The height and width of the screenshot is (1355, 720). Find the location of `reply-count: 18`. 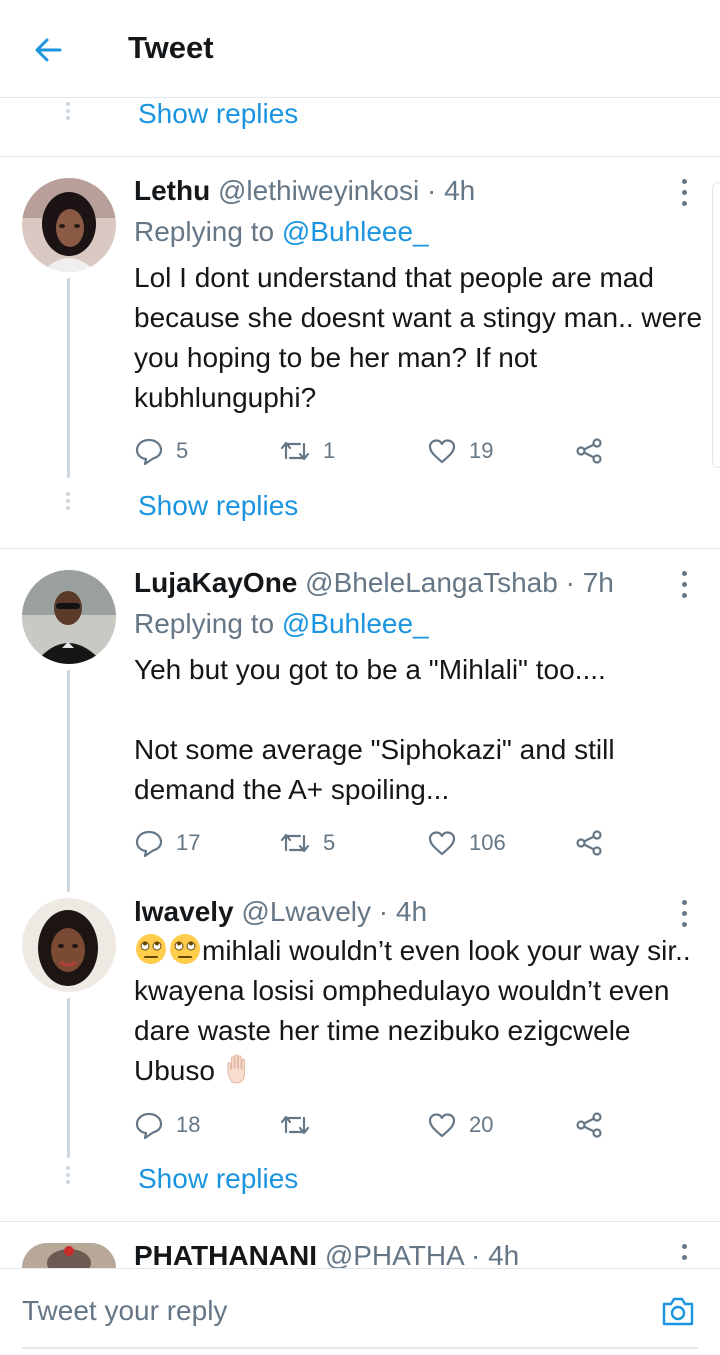

reply-count: 18 is located at coordinates (188, 1124).